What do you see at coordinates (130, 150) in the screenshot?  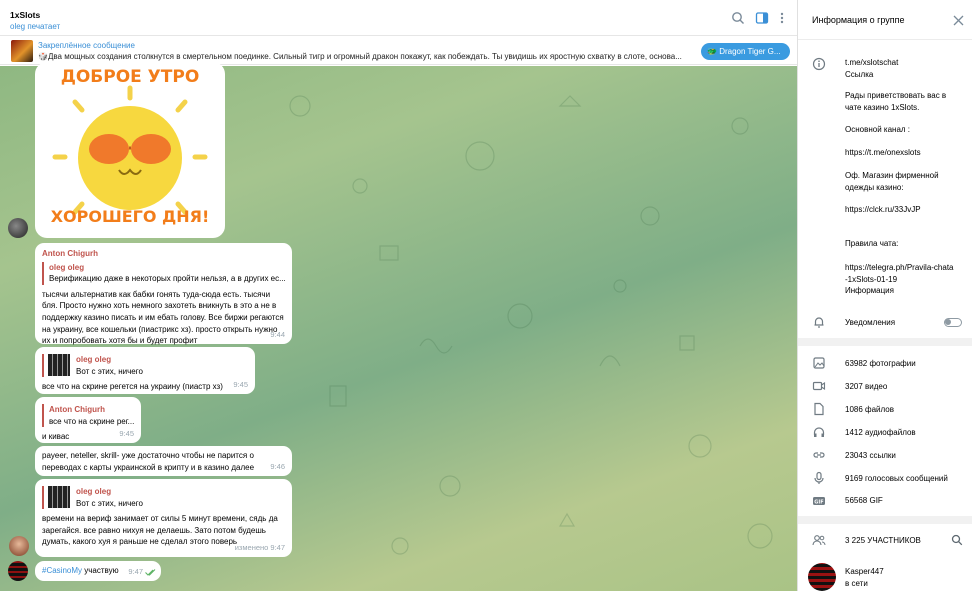 I see `sticker-good-morning: ДОБРОЕ УТРО ХОРОШЕГО ДНЯ!` at bounding box center [130, 150].